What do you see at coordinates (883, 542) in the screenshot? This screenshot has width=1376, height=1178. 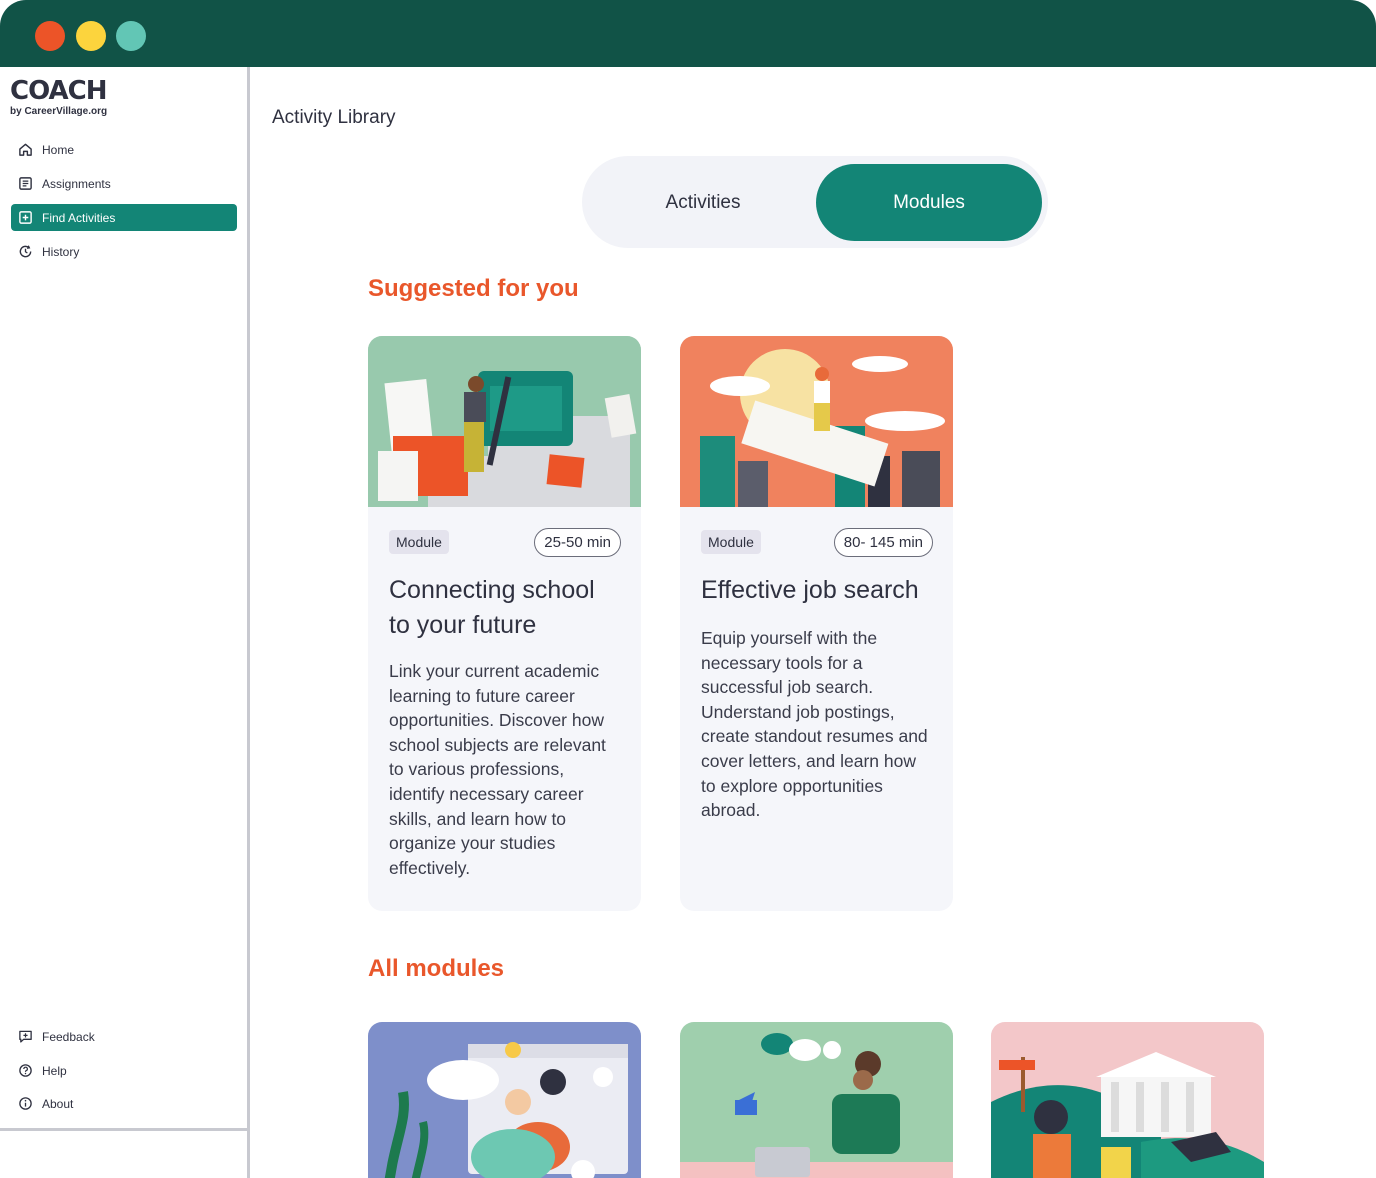 I see `duration-badge: 80- 145 min` at bounding box center [883, 542].